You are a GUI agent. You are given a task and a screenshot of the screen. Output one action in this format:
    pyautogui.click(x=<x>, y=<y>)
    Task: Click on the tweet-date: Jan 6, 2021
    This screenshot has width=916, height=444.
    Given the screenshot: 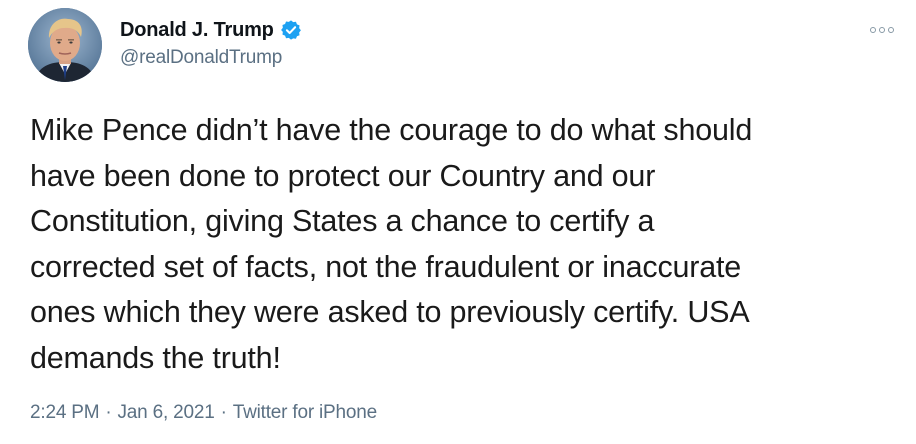 What is the action you would take?
    pyautogui.click(x=166, y=413)
    